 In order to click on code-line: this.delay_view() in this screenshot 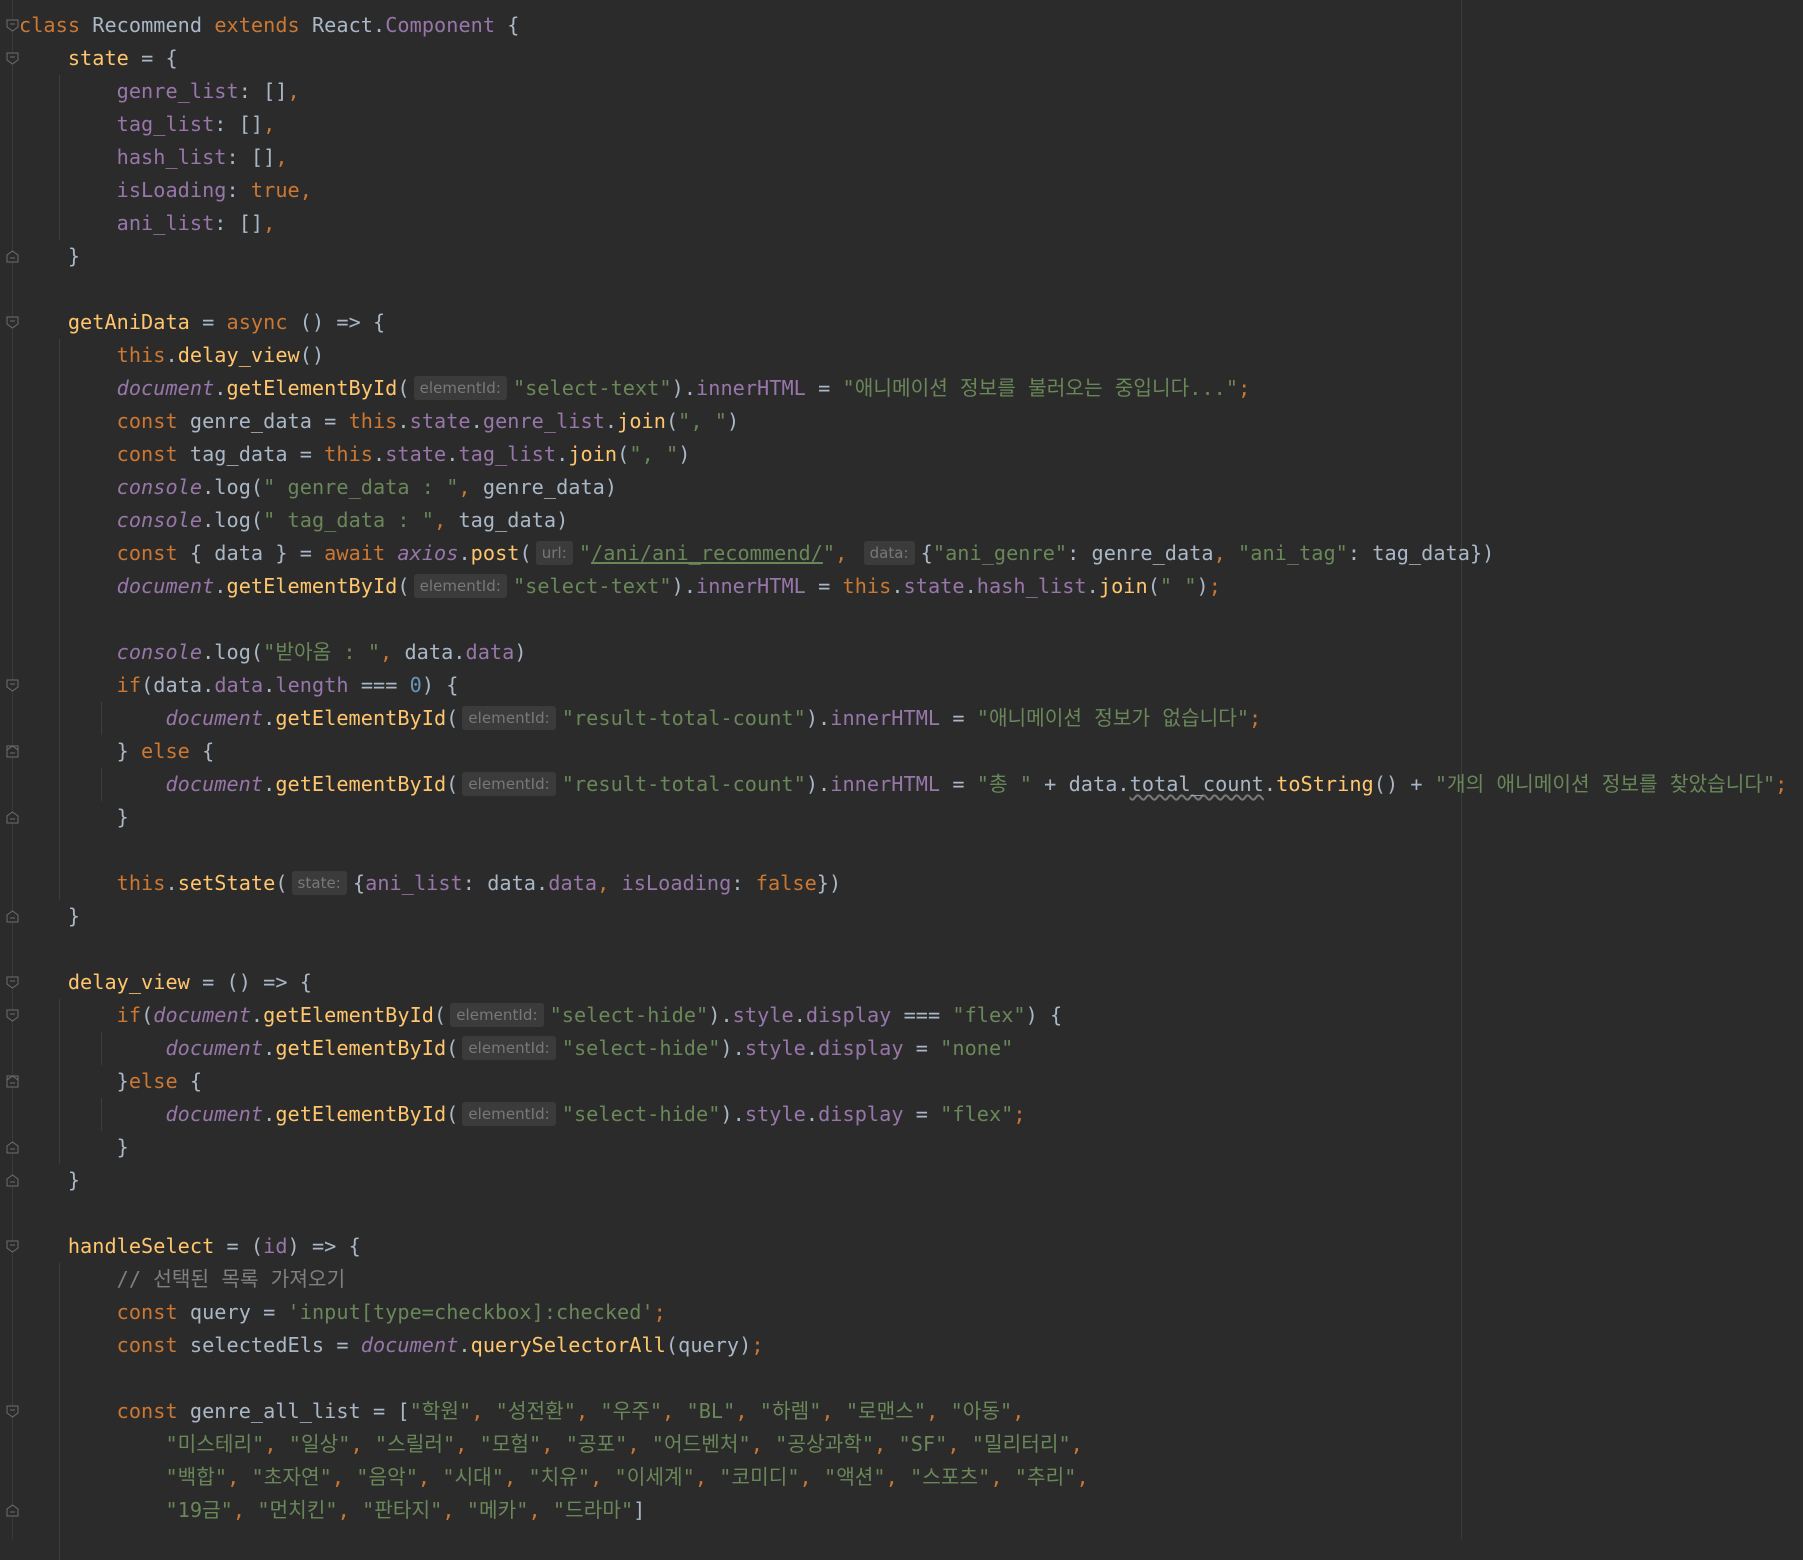, I will do `click(171, 355)`.